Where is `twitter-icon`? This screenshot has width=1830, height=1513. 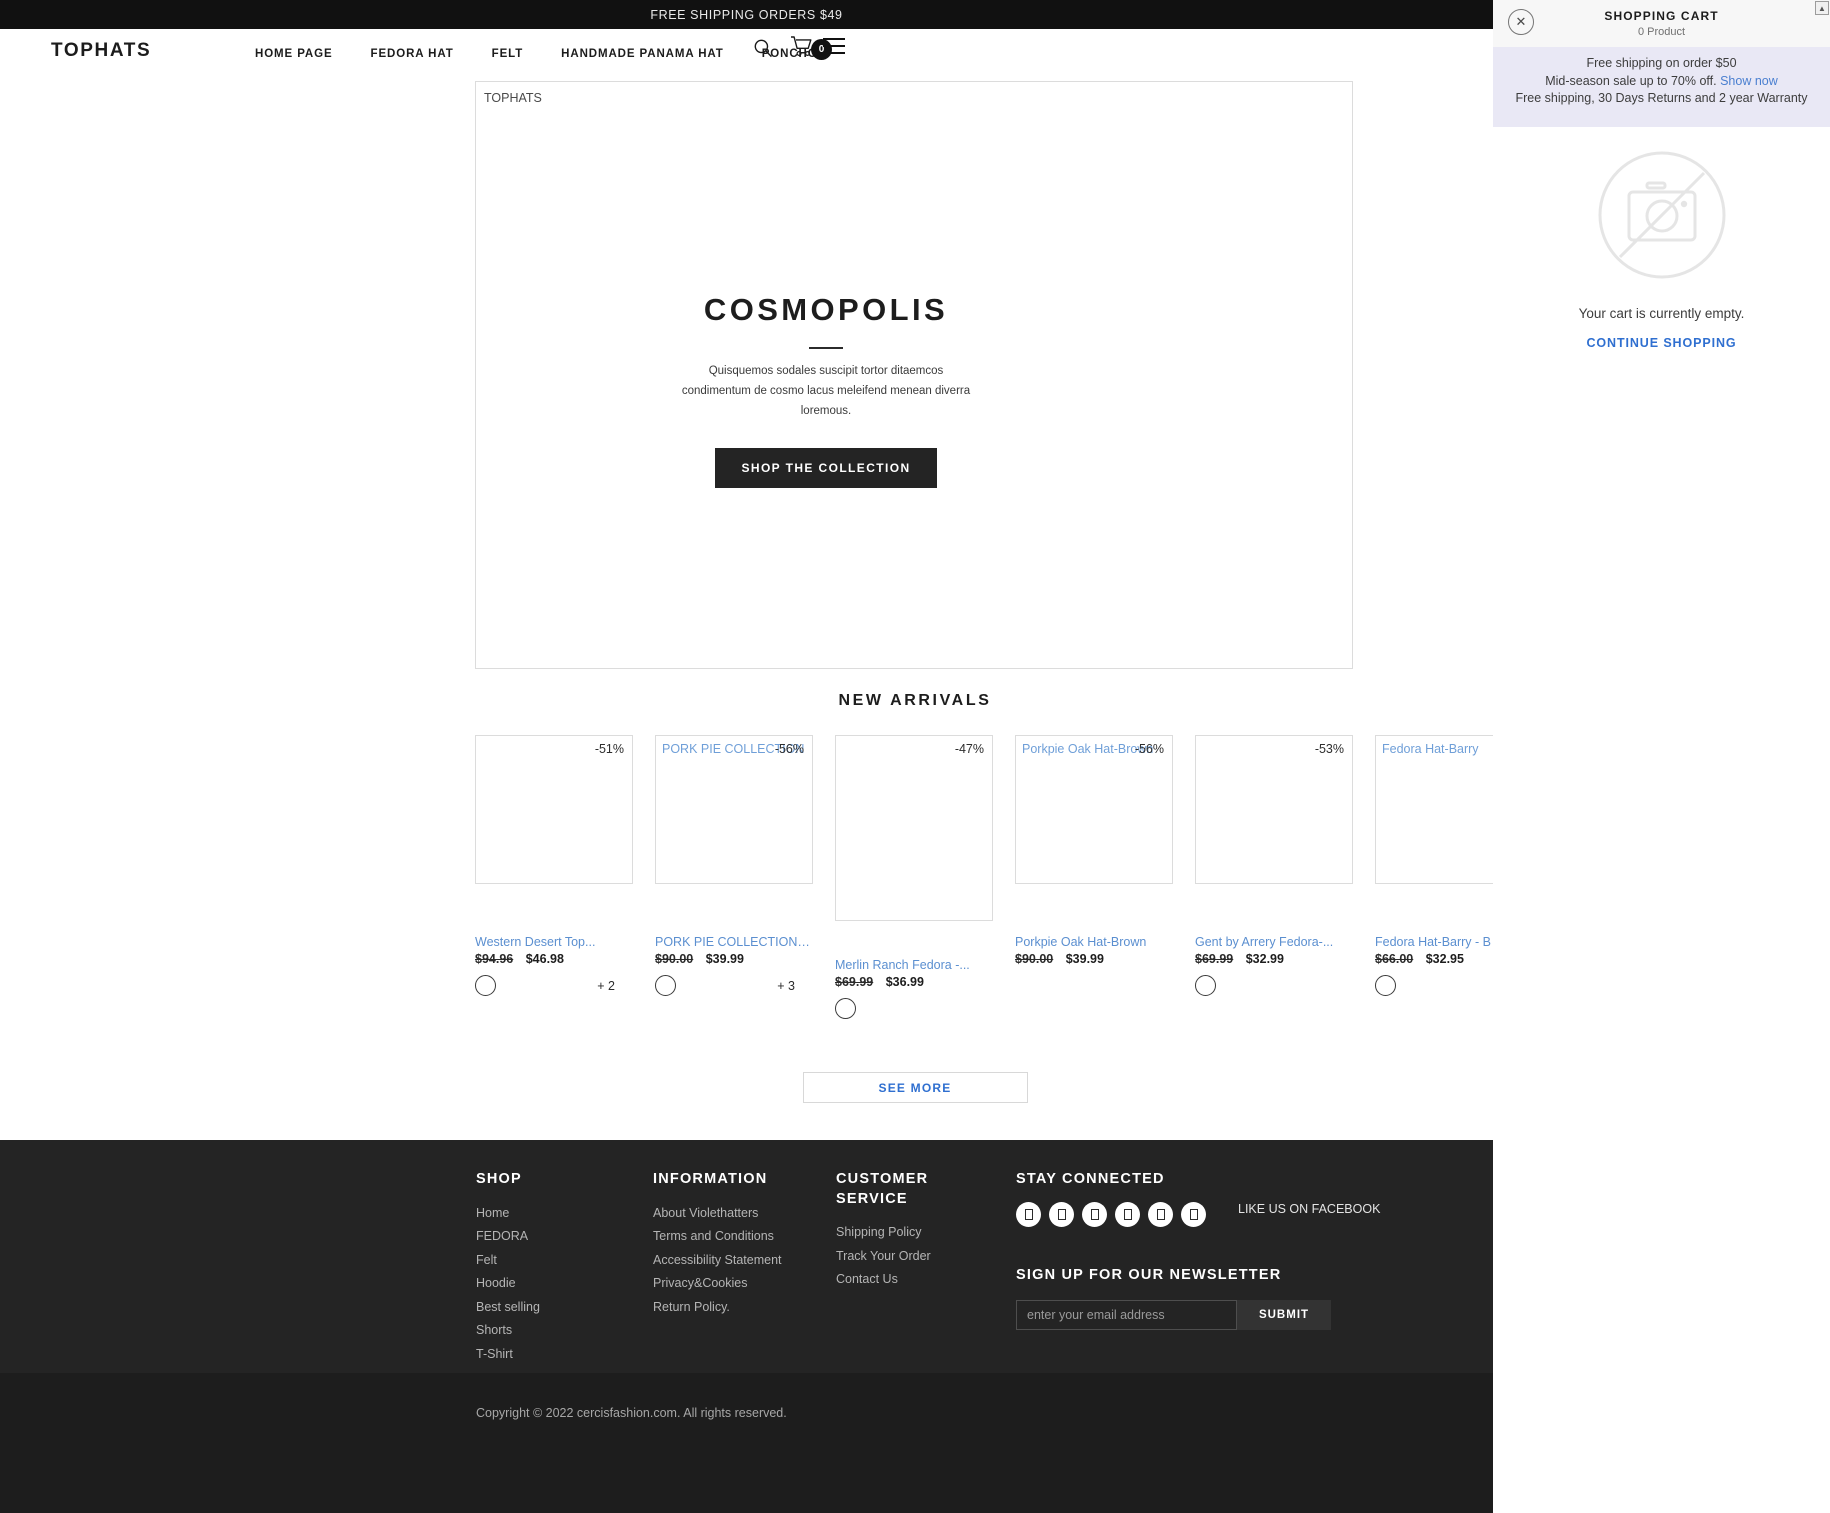
twitter-icon is located at coordinates (1061, 1214).